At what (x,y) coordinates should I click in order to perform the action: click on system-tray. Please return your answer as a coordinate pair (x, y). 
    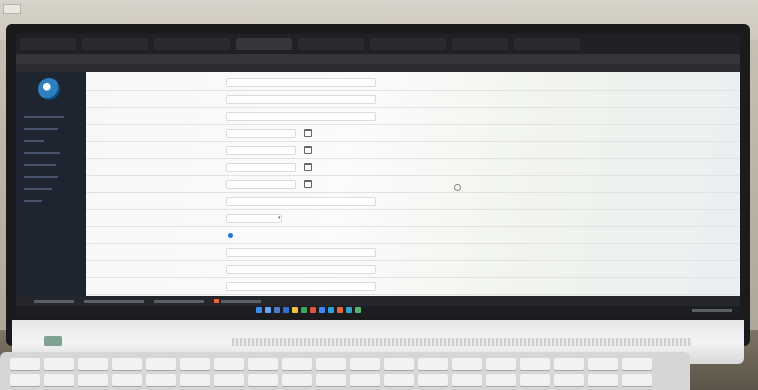
    Looking at the image, I should click on (712, 310).